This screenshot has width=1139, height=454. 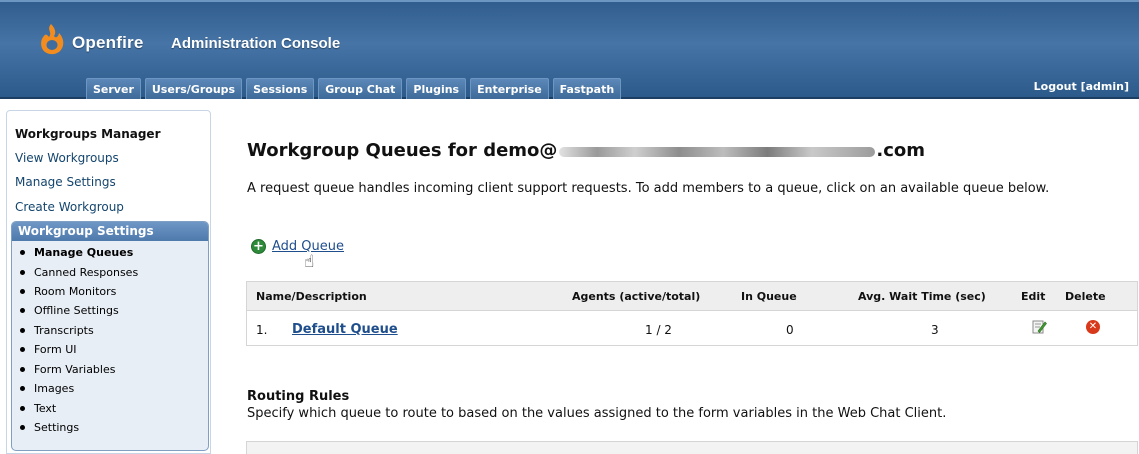 I want to click on sidebar-item-label: Offline Settings, so click(x=76, y=310).